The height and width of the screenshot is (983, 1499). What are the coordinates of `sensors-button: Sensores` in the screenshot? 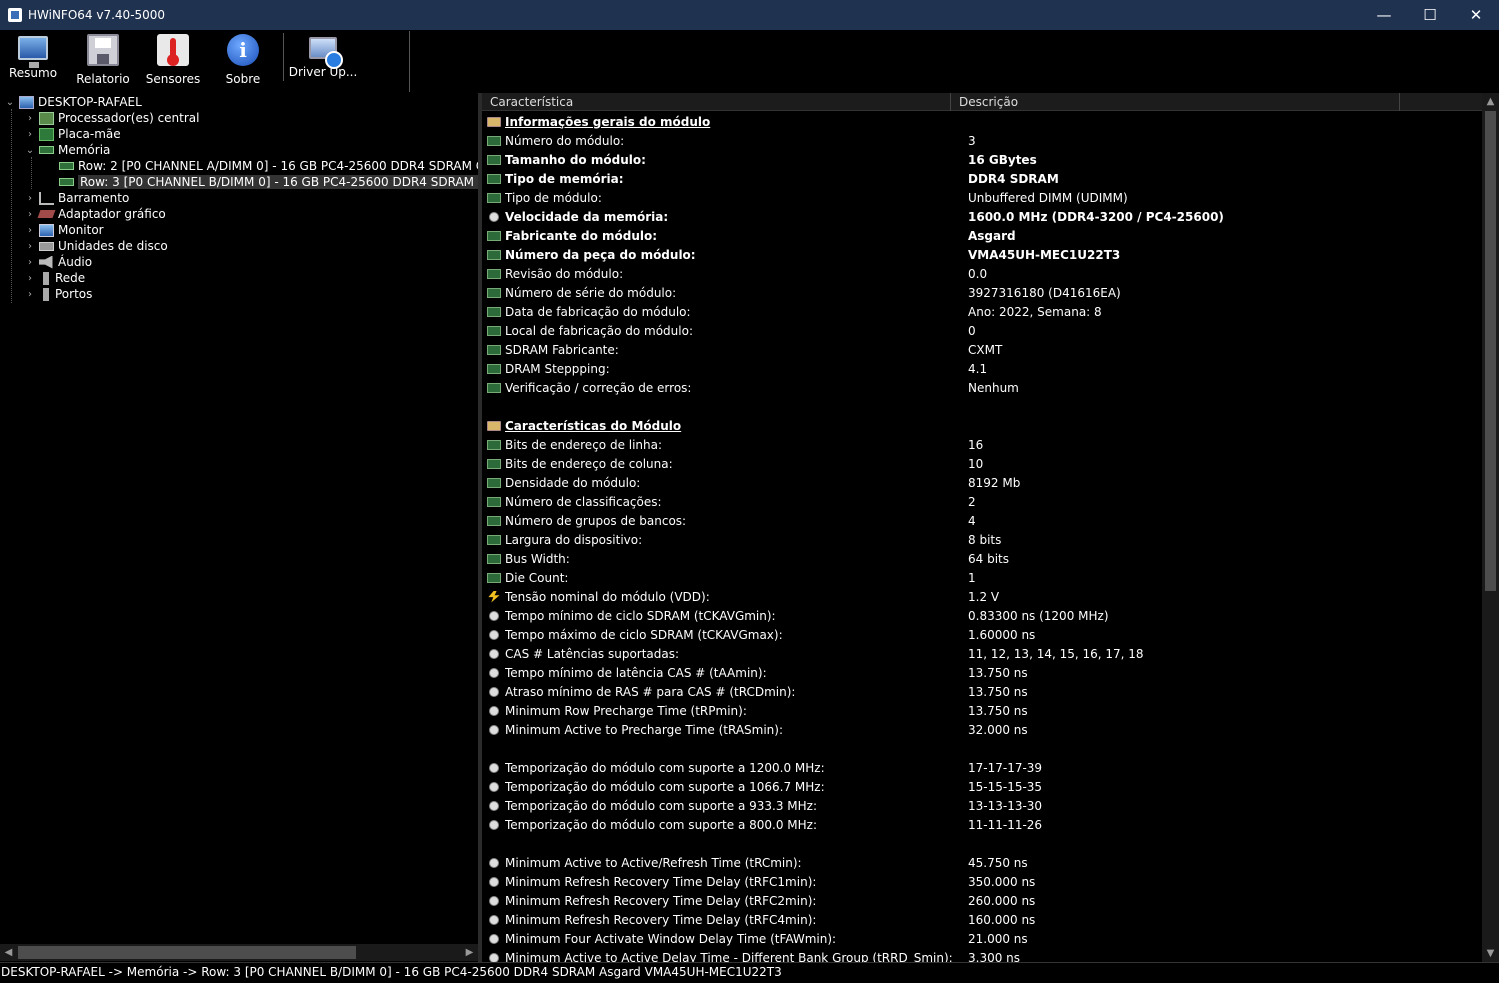 It's located at (173, 59).